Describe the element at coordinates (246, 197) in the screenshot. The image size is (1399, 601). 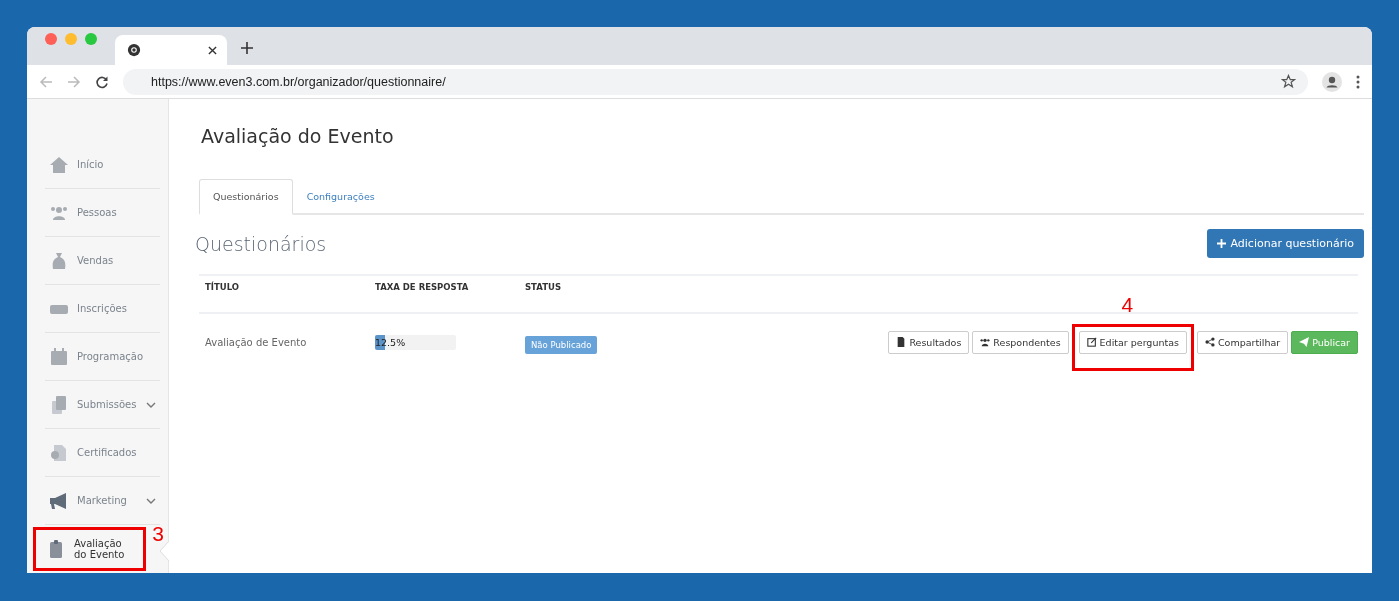
I see `tab: Questionários` at that location.